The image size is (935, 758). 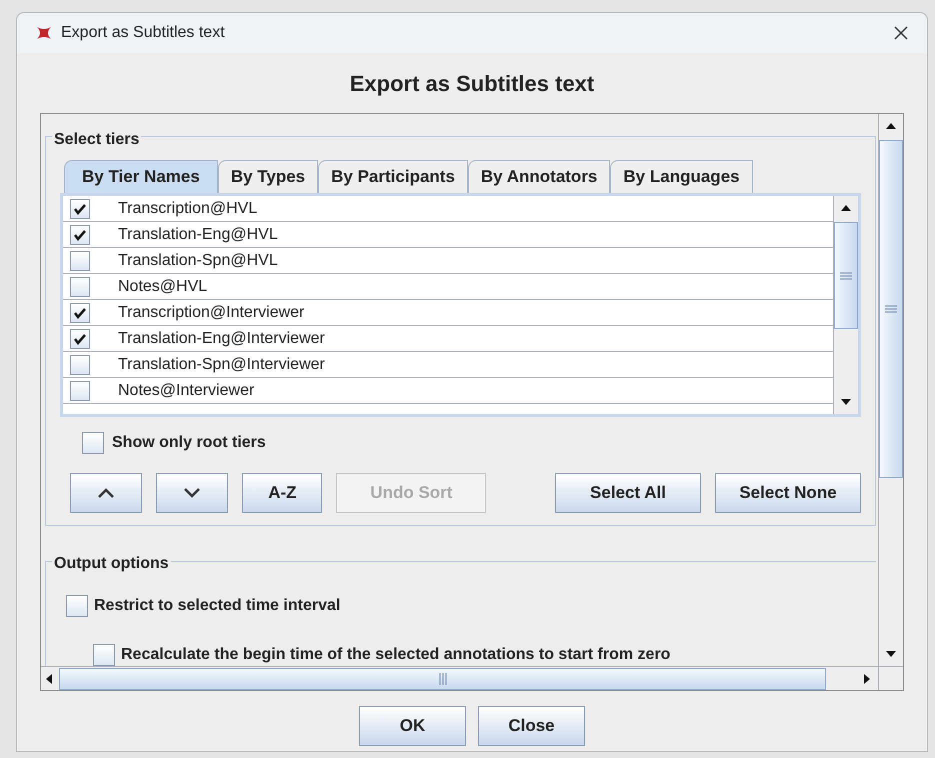 I want to click on horizontal-scrollbar, so click(x=459, y=678).